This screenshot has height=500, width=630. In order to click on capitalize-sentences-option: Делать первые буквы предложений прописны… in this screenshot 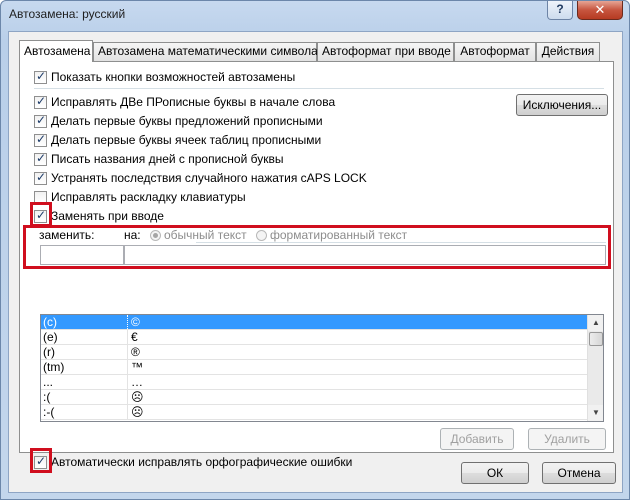, I will do `click(178, 121)`.